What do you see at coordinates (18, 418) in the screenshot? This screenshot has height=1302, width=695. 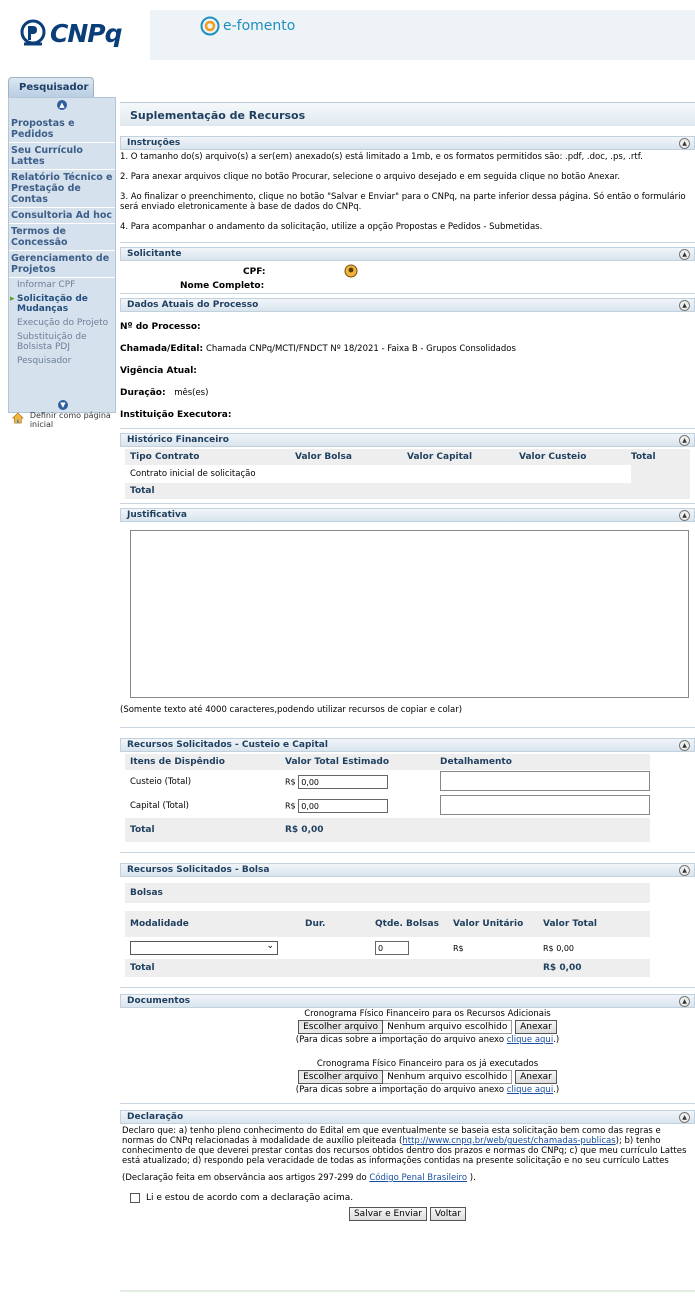 I see `home-icon` at bounding box center [18, 418].